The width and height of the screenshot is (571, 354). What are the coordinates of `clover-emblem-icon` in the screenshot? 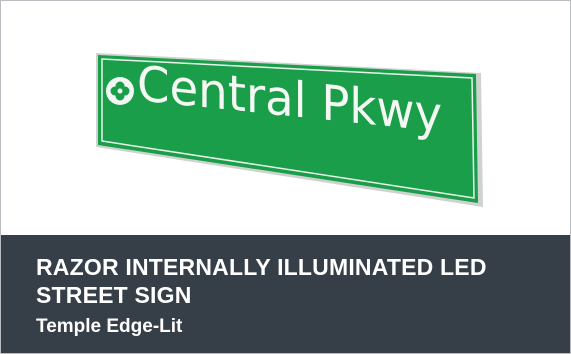 It's located at (120, 91).